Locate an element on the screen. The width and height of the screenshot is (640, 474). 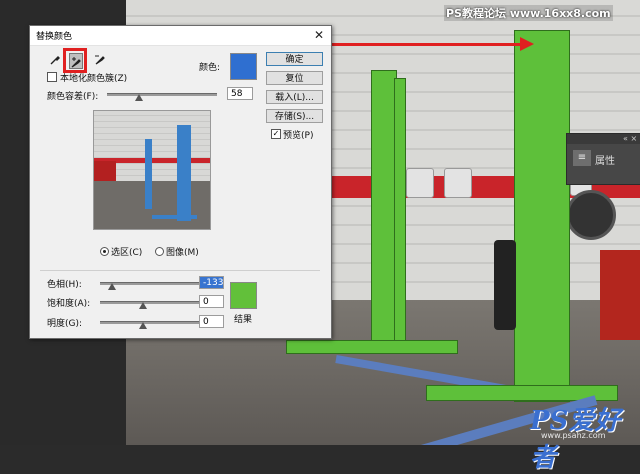
properties-label: 属性 is located at coordinates (605, 159).